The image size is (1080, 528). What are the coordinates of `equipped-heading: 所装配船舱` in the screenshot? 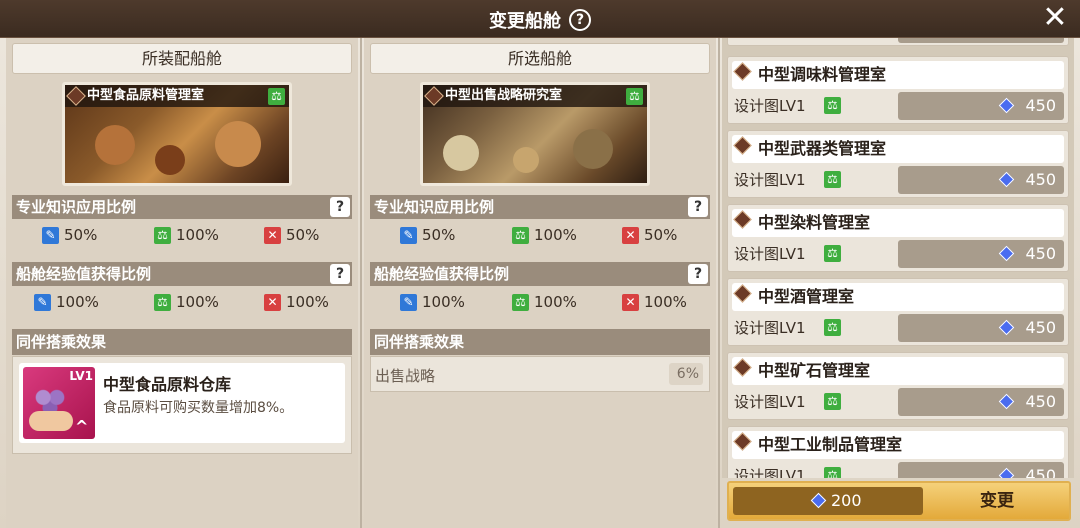 It's located at (182, 58).